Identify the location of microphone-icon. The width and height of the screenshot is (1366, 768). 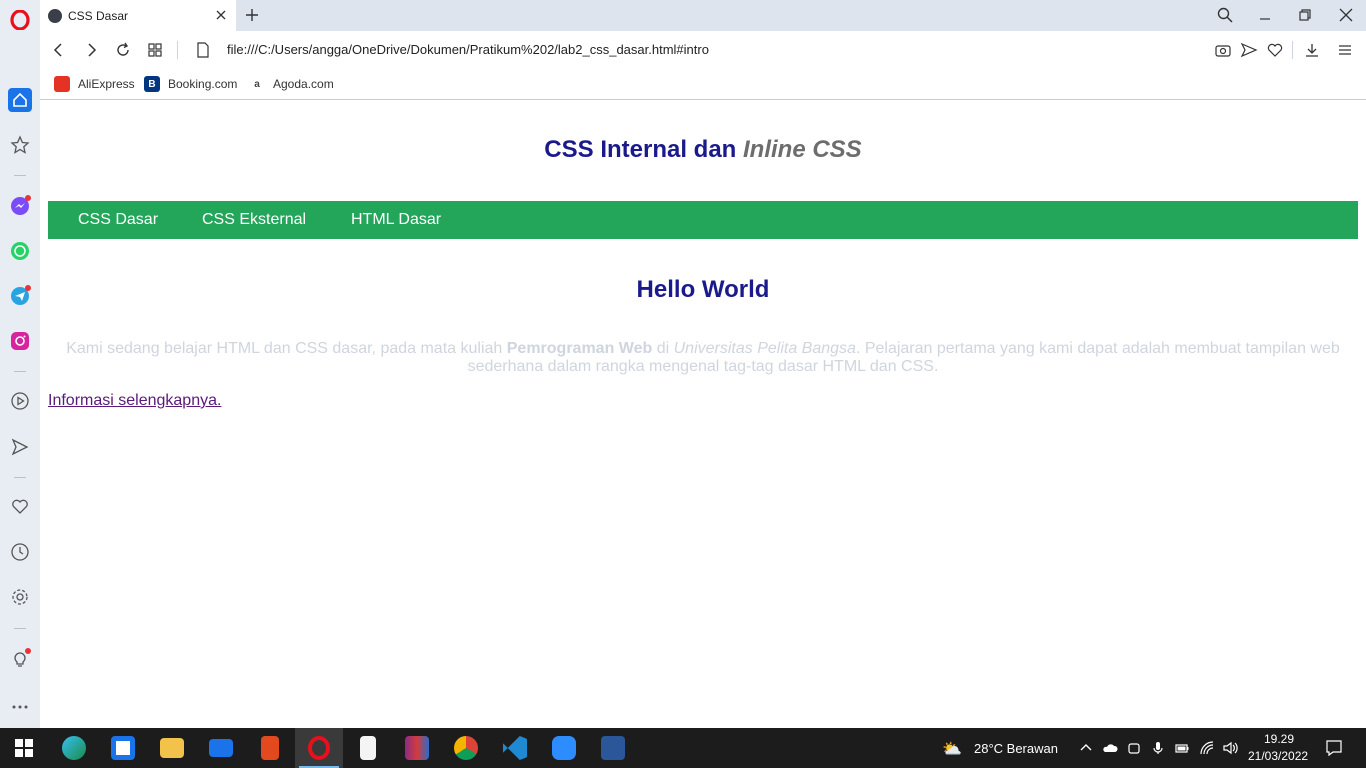
(1158, 748).